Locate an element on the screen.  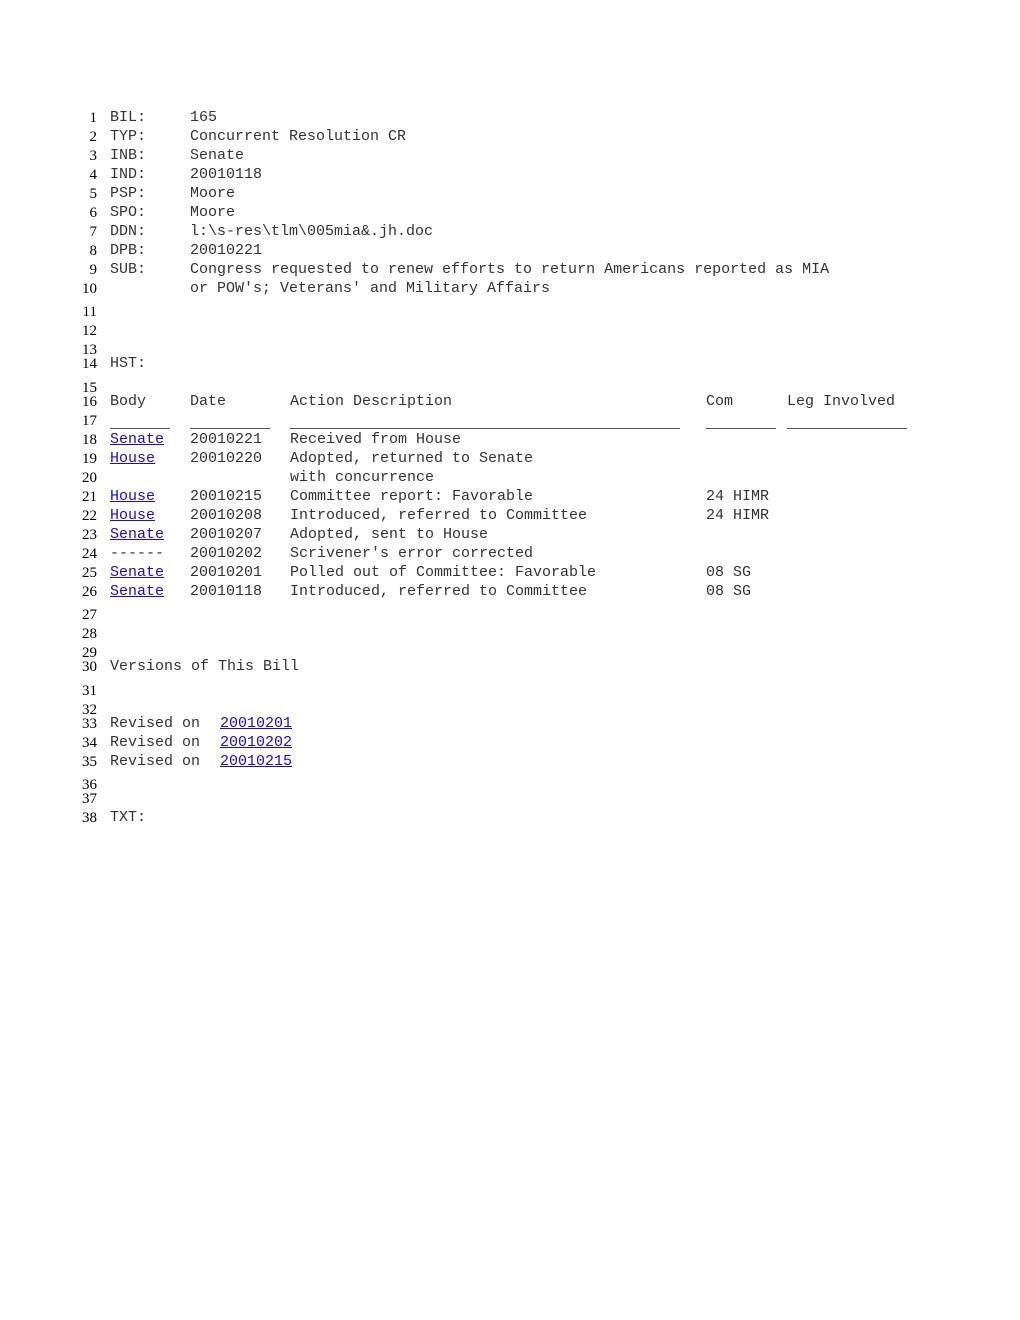
field-label-spo: SPO: is located at coordinates (128, 212).